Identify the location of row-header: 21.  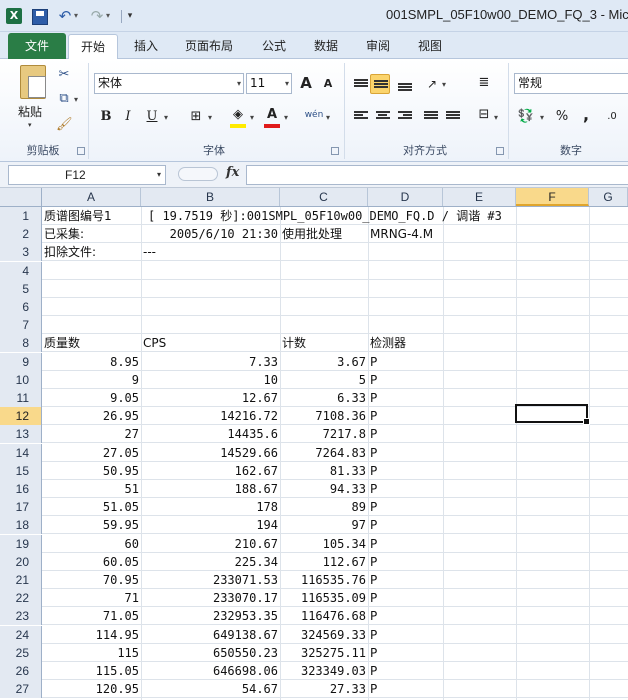
(21, 580).